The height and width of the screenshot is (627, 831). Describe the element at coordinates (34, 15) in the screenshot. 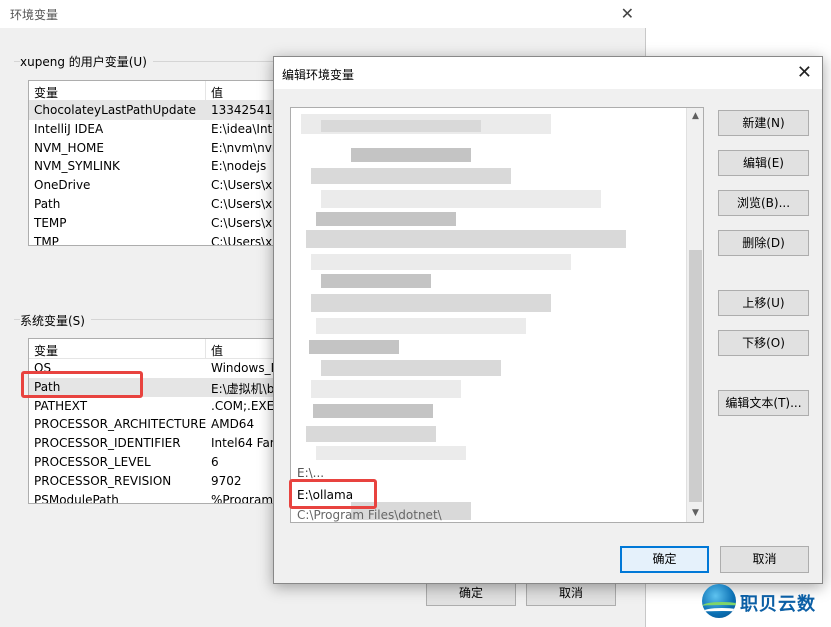

I see `env-dialog-title: 环境变量` at that location.